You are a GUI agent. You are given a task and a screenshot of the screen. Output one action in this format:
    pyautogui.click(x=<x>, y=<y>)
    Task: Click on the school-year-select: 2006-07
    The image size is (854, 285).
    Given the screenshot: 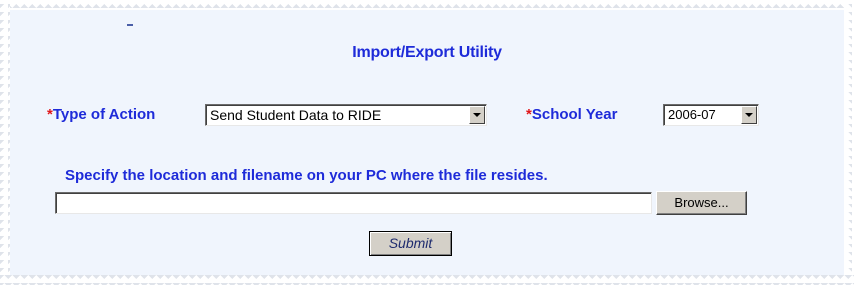 What is the action you would take?
    pyautogui.click(x=711, y=115)
    